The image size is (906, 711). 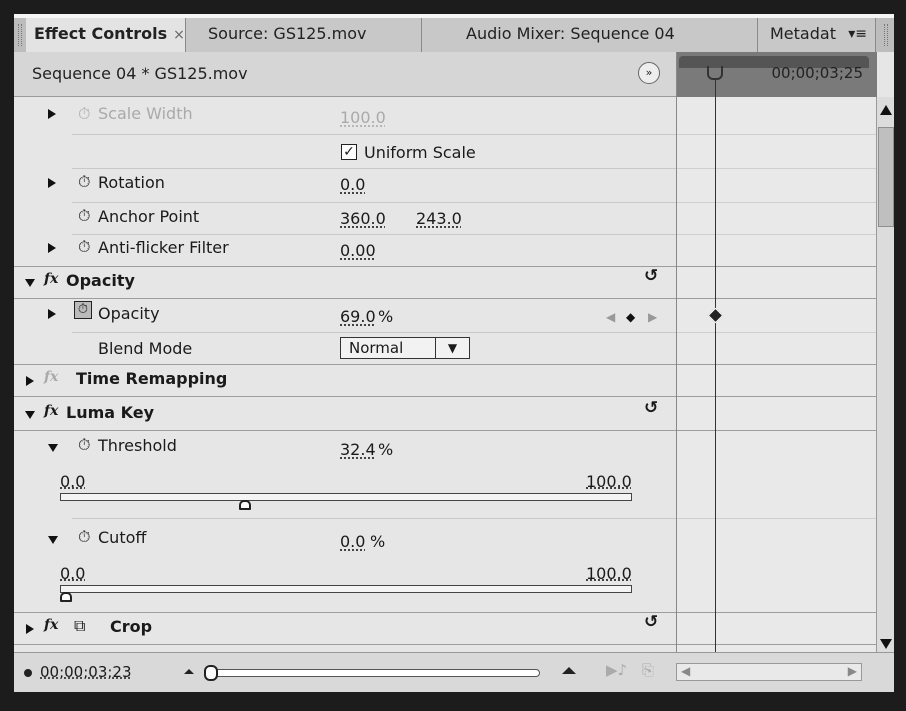 I want to click on scrollbar-thumb, so click(x=886, y=177).